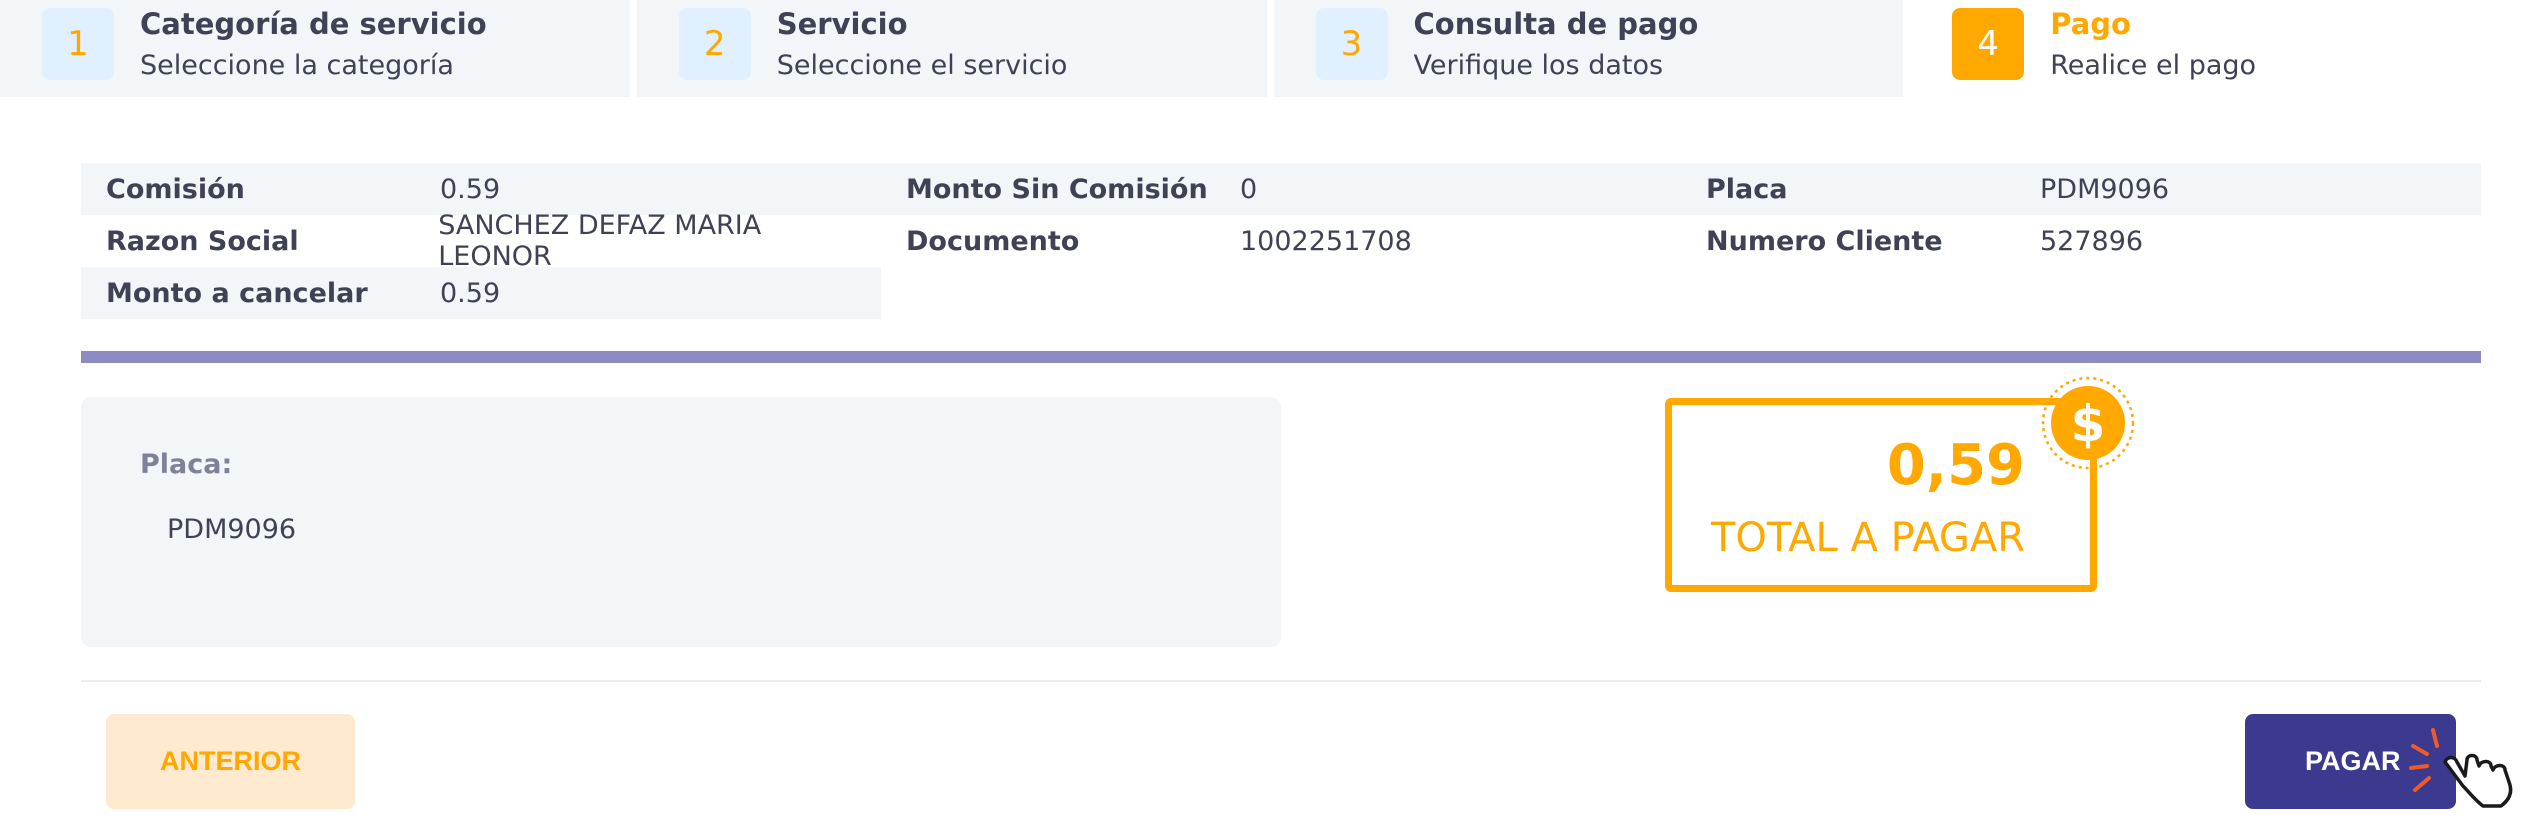  What do you see at coordinates (1824, 241) in the screenshot?
I see `info-label: Numero Cliente` at bounding box center [1824, 241].